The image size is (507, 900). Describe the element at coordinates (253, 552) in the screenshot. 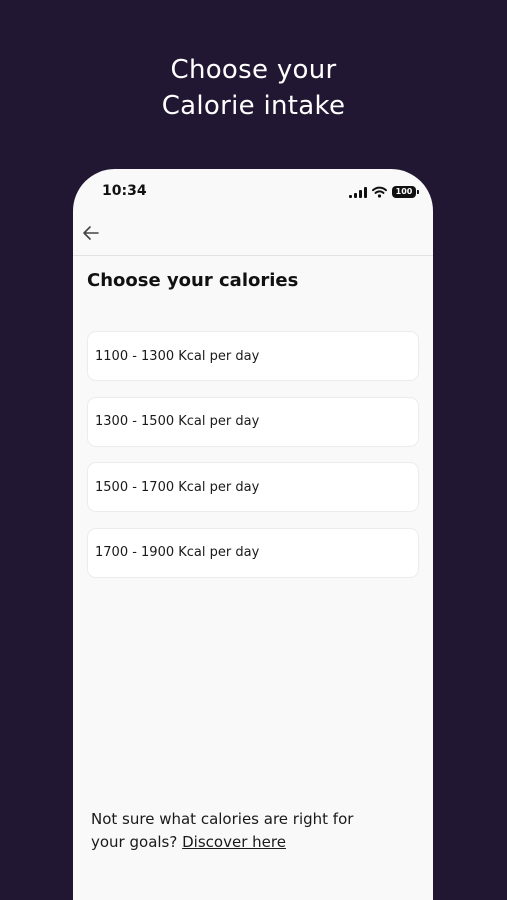

I see `calorie-option-1700-1900: 1700 - 1900 Kcal per day` at that location.